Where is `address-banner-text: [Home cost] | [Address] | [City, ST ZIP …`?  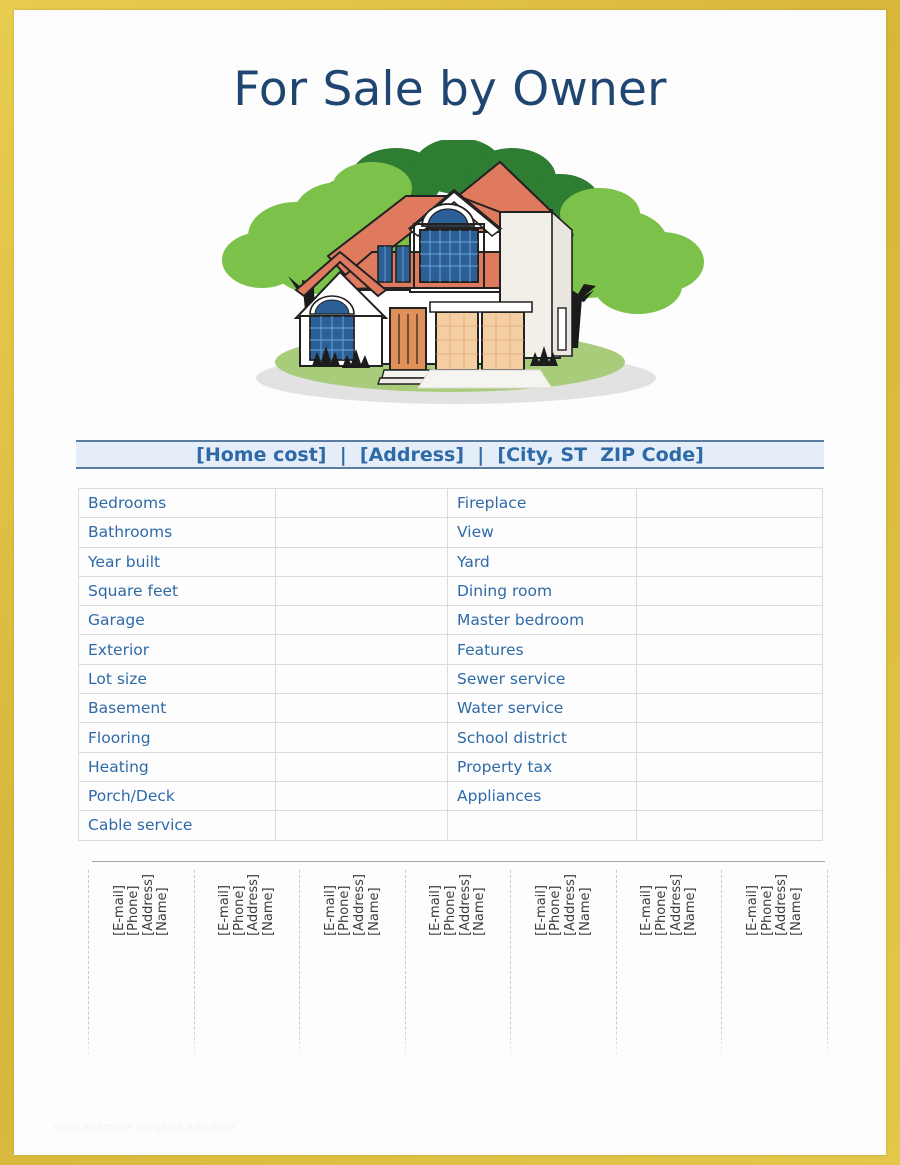 address-banner-text: [Home cost] | [Address] | [City, ST ZIP … is located at coordinates (450, 454).